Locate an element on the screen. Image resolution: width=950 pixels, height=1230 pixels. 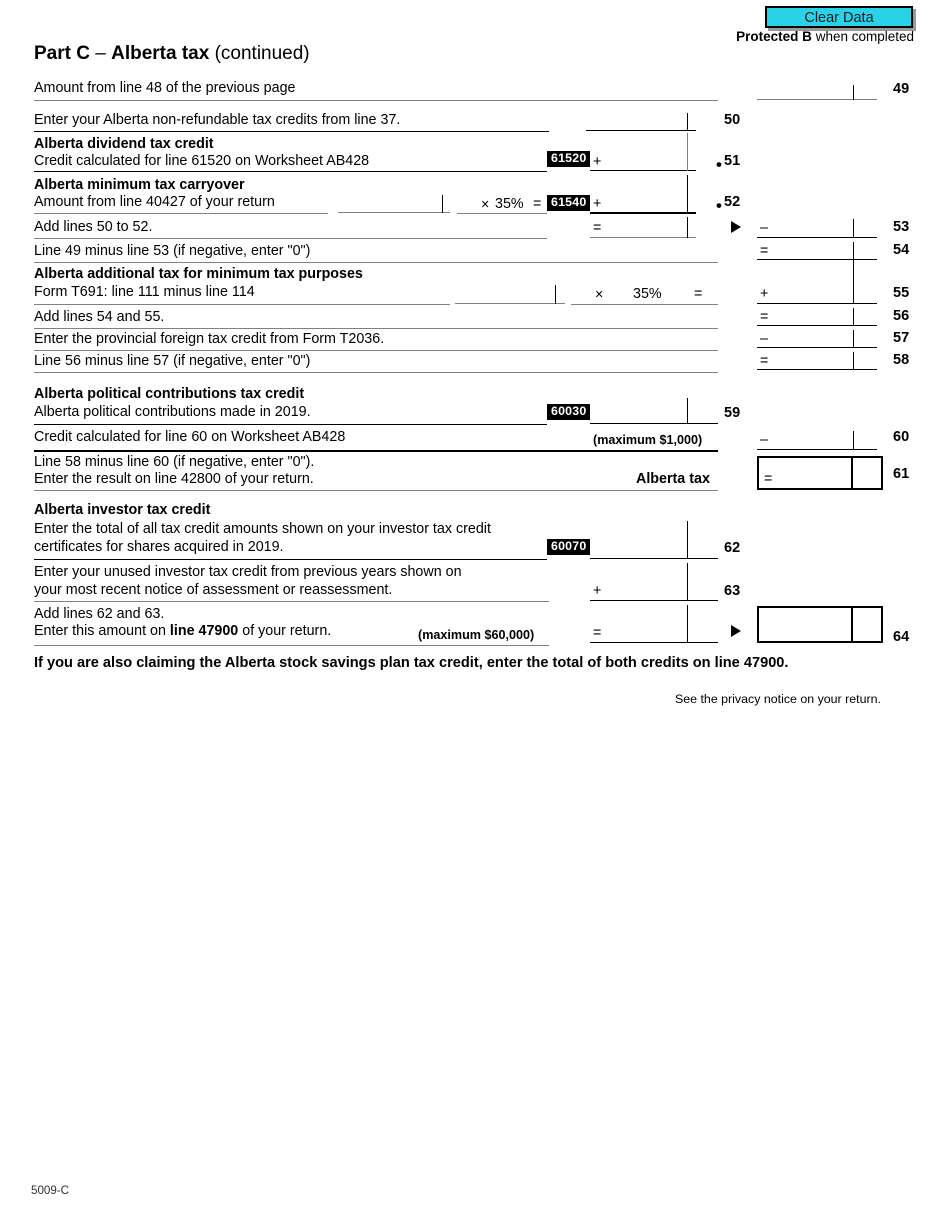
line-56-operator: = is located at coordinates (764, 317).